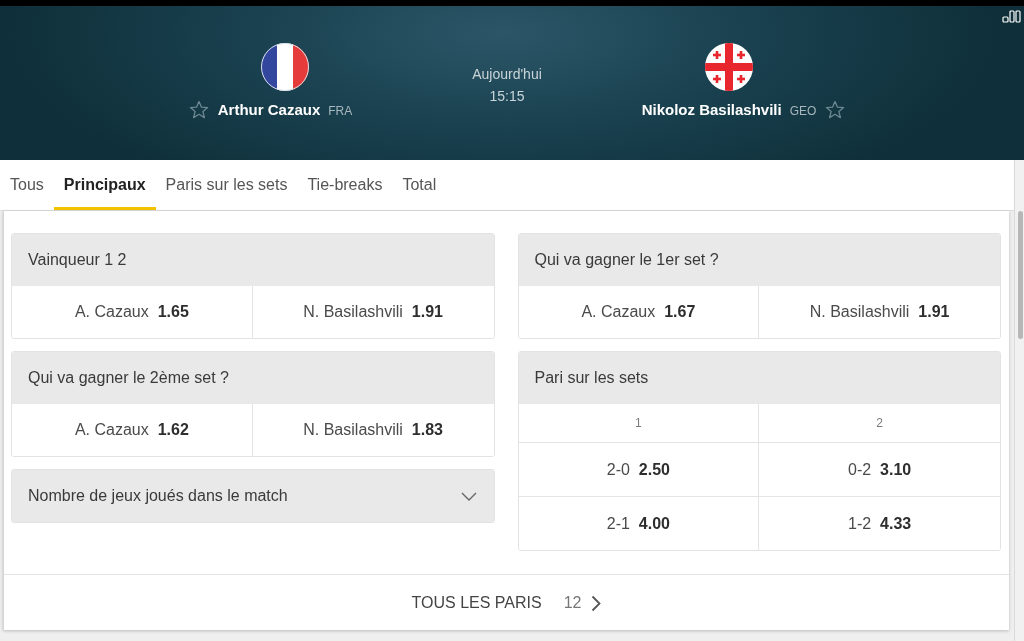 The height and width of the screenshot is (641, 1024). What do you see at coordinates (285, 67) in the screenshot?
I see `tricolor-flag-icon` at bounding box center [285, 67].